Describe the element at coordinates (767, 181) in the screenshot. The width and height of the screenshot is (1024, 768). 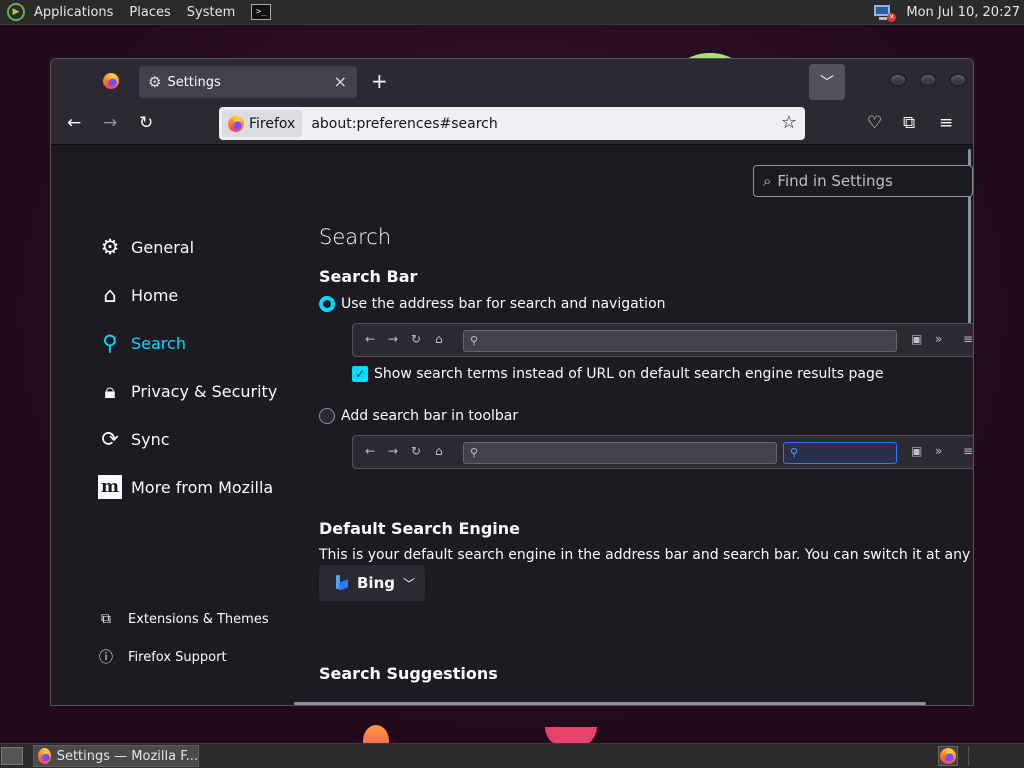
I see `search-icon: ⌕` at that location.